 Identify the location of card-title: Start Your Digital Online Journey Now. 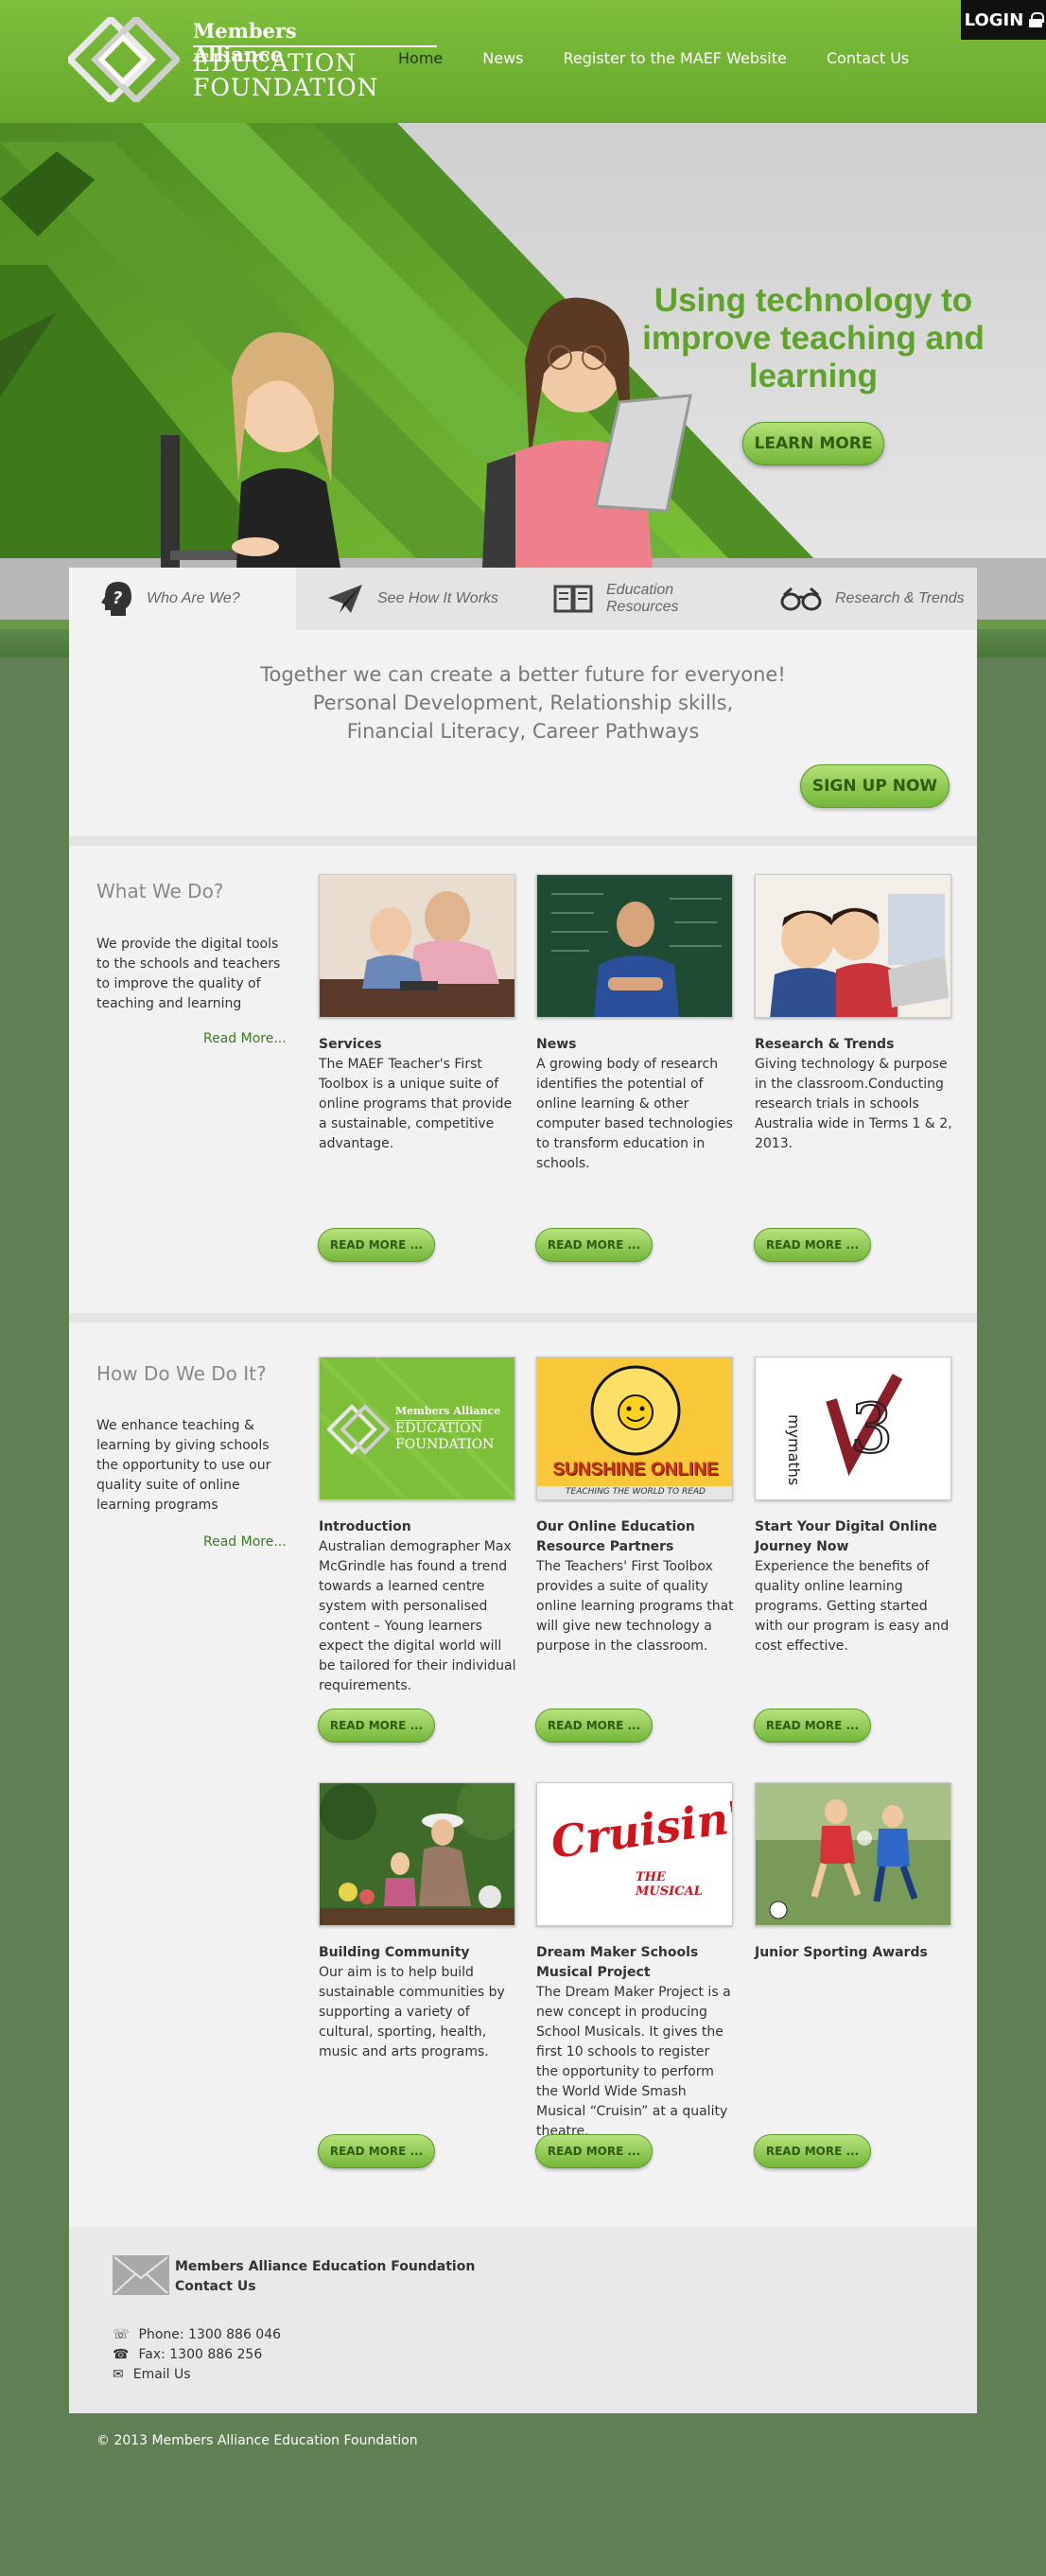
(846, 1537).